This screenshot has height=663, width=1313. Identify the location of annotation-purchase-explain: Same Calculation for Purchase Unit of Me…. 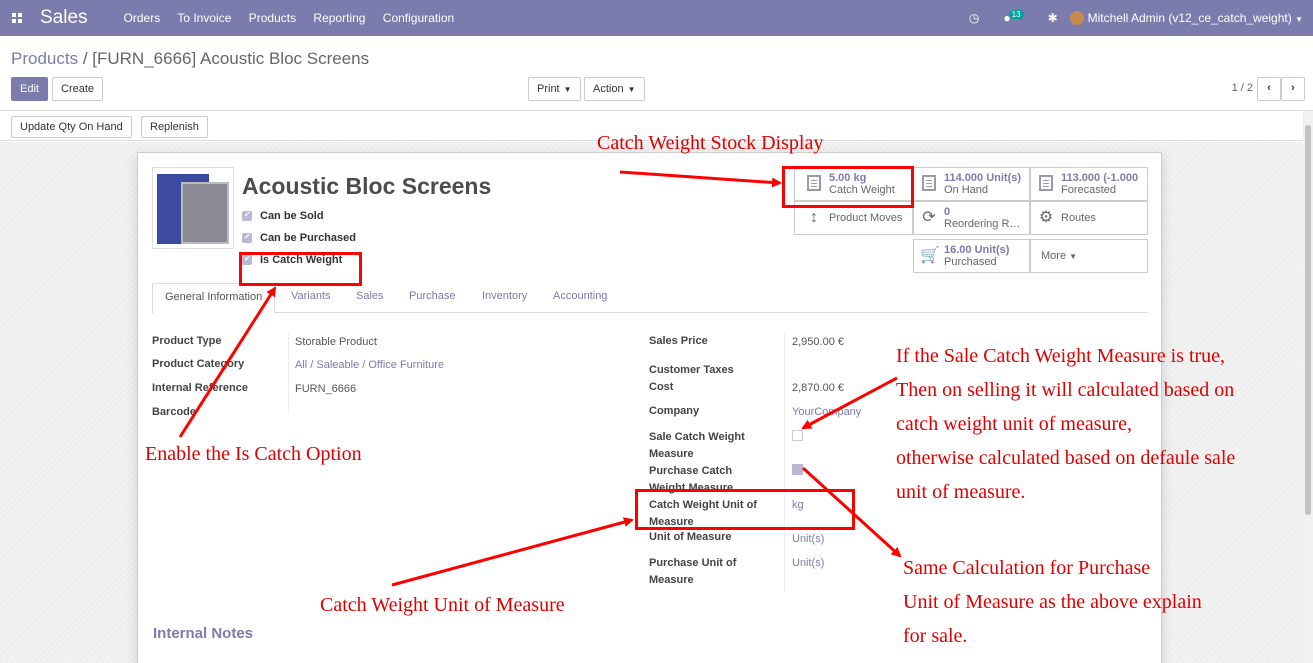
(1052, 602).